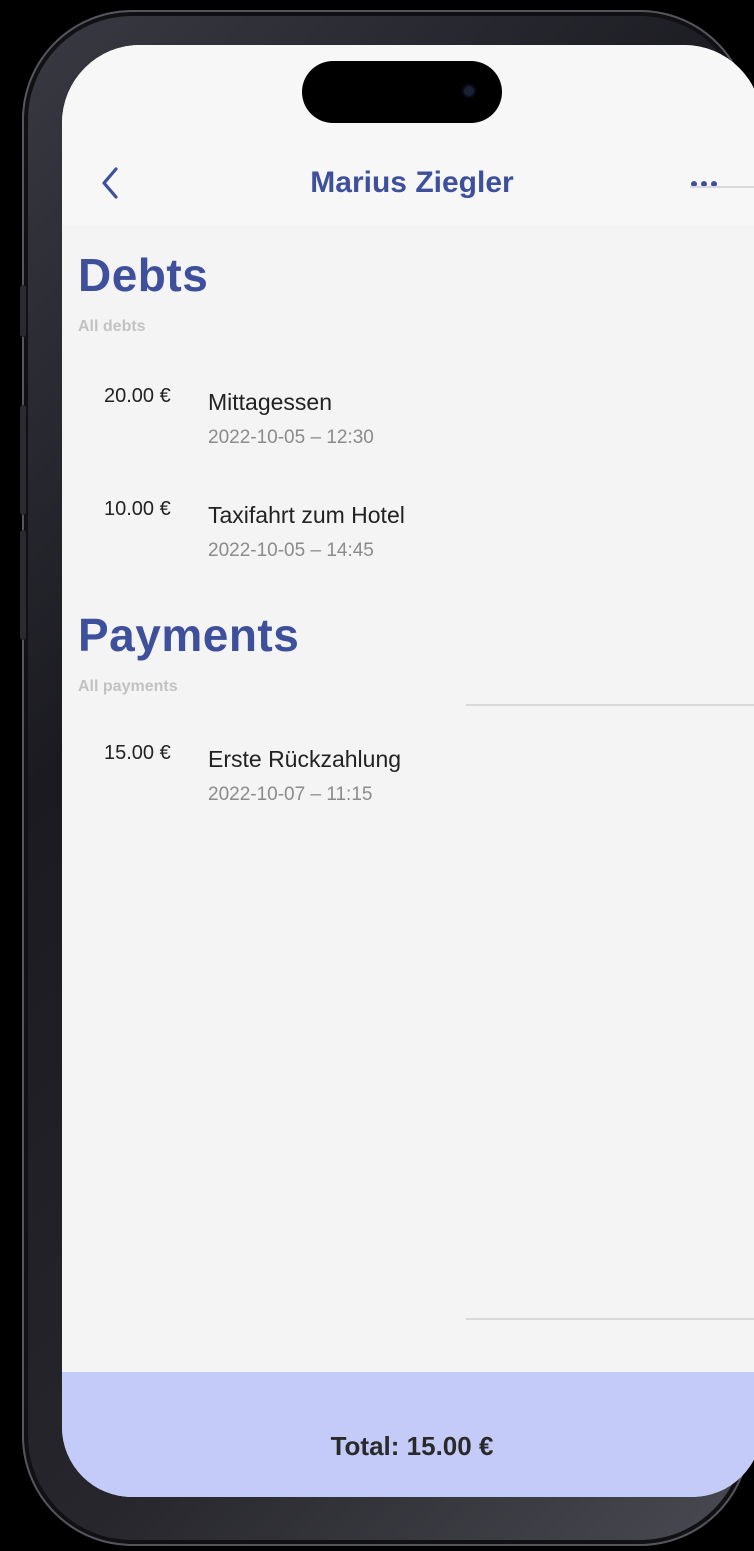 The width and height of the screenshot is (754, 1551). I want to click on more-options-button, so click(704, 184).